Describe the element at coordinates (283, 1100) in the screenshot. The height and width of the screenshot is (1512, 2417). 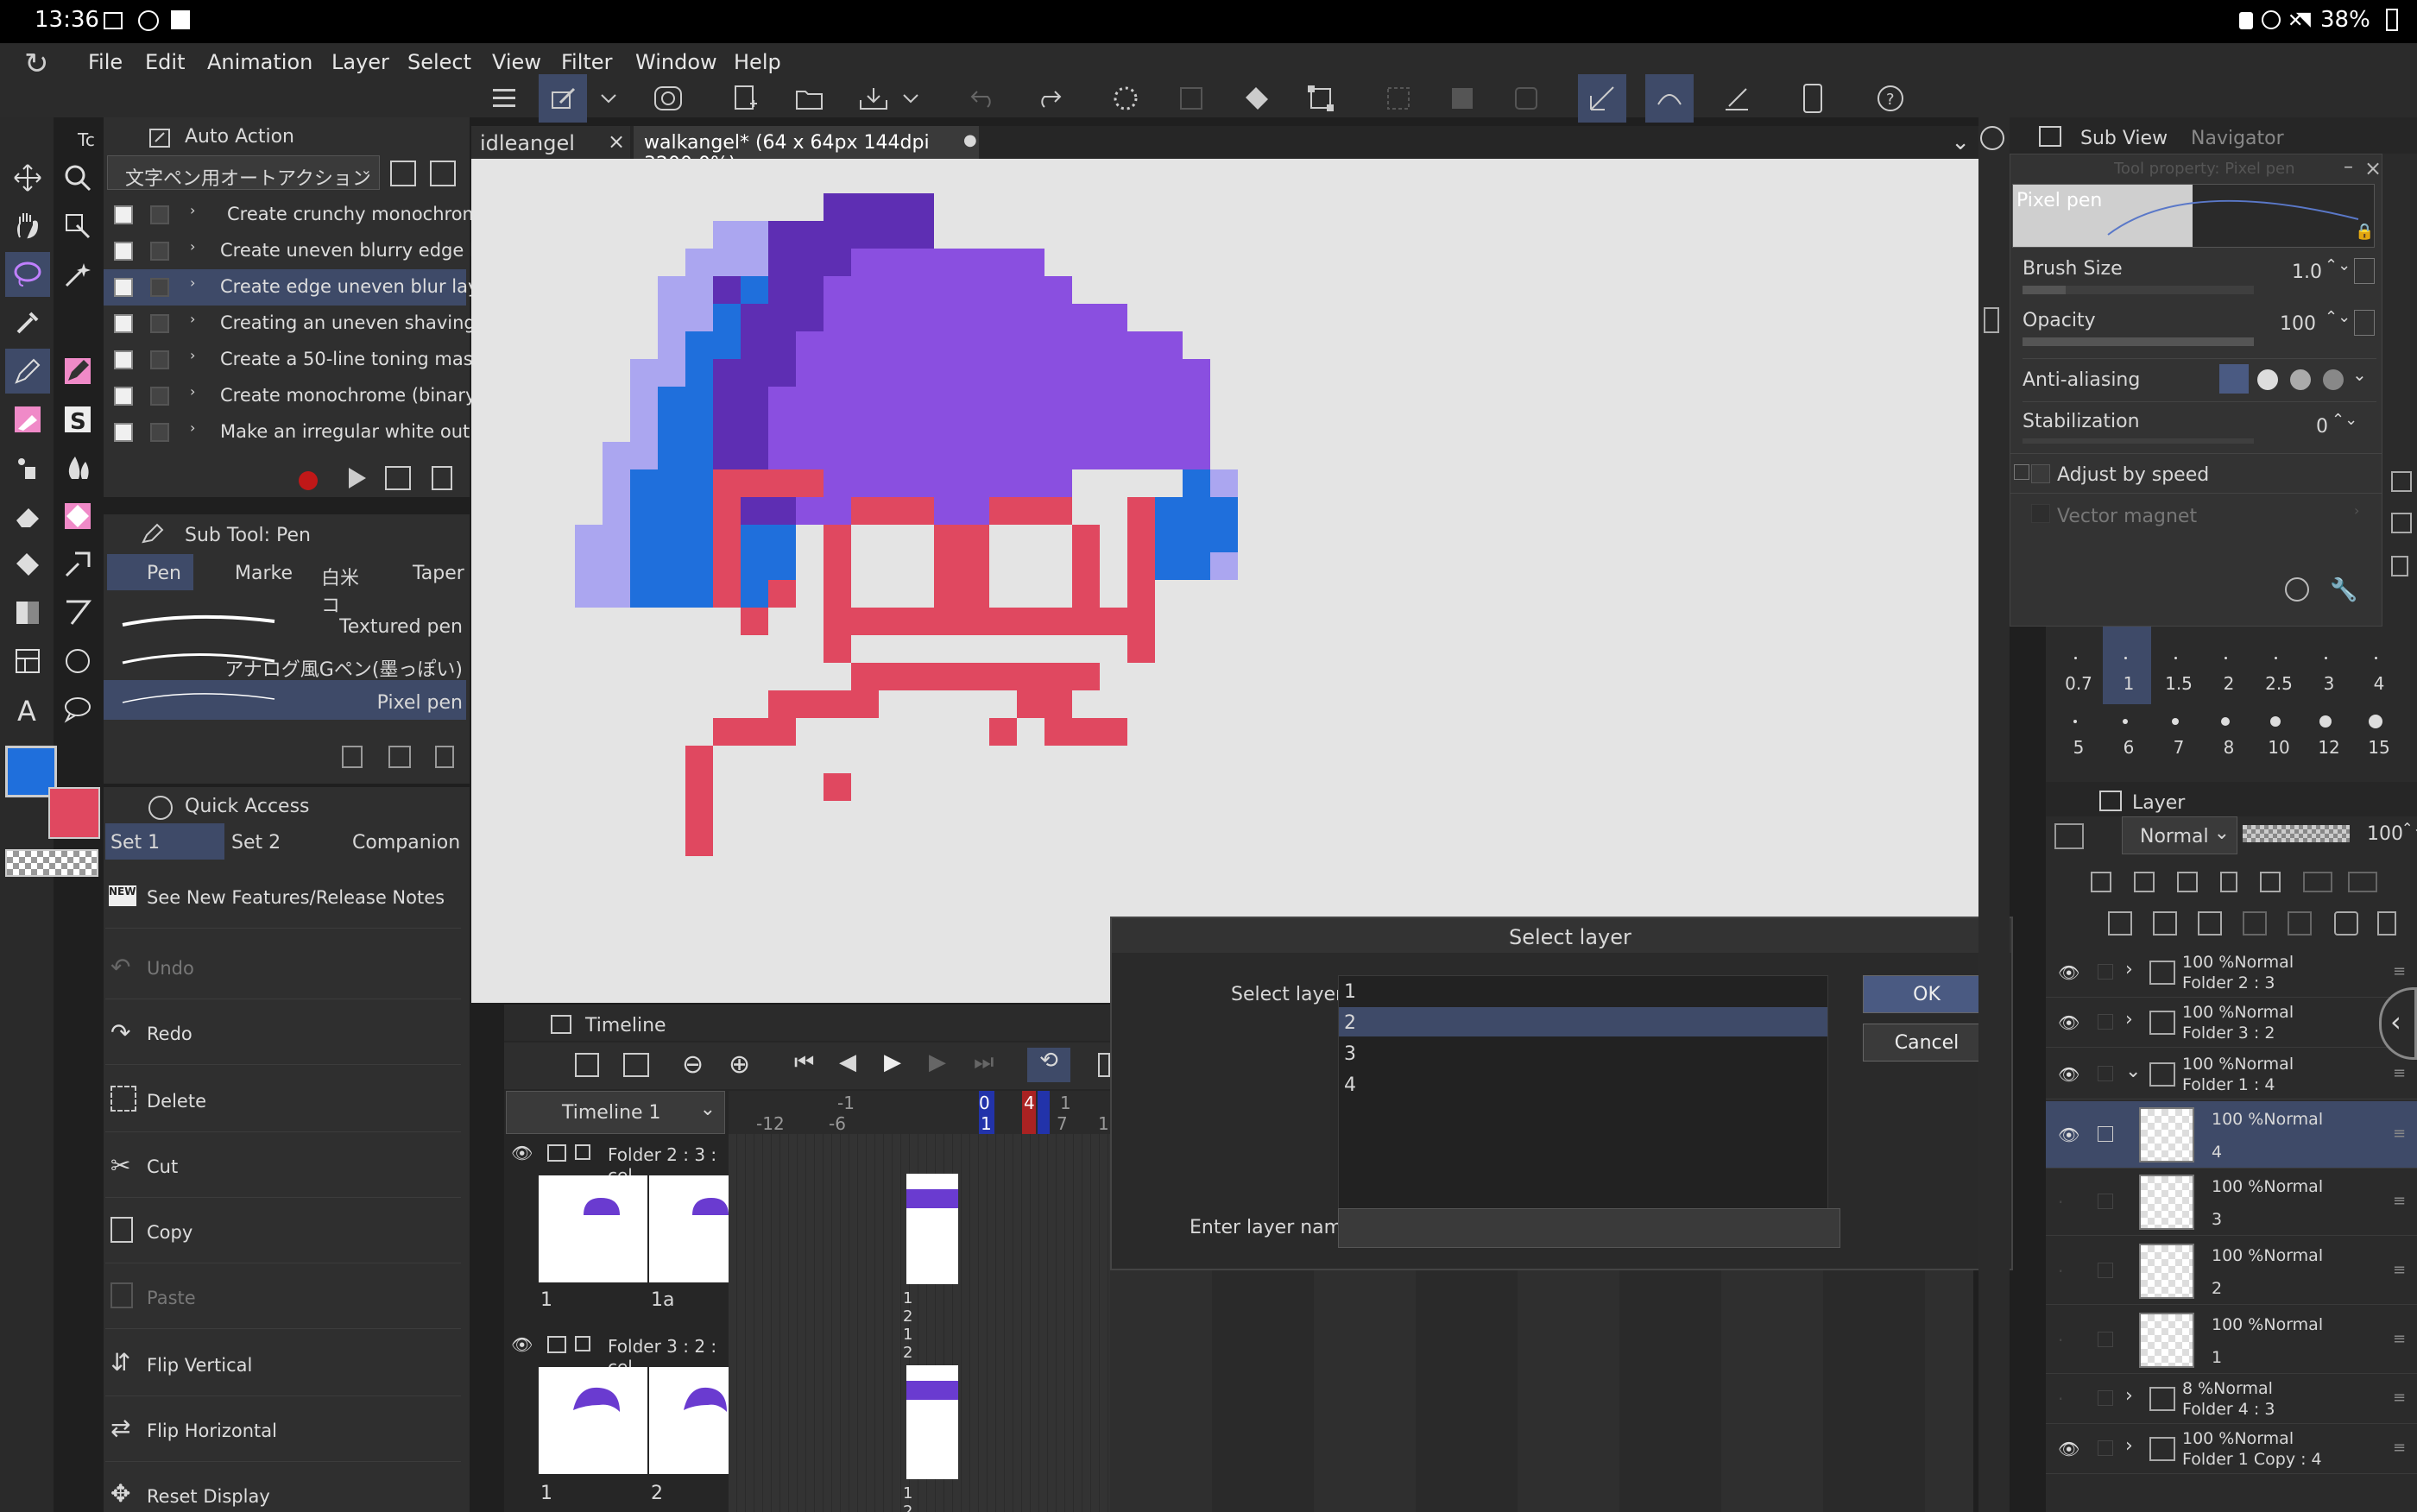
I see `qa-delete: Delete` at that location.